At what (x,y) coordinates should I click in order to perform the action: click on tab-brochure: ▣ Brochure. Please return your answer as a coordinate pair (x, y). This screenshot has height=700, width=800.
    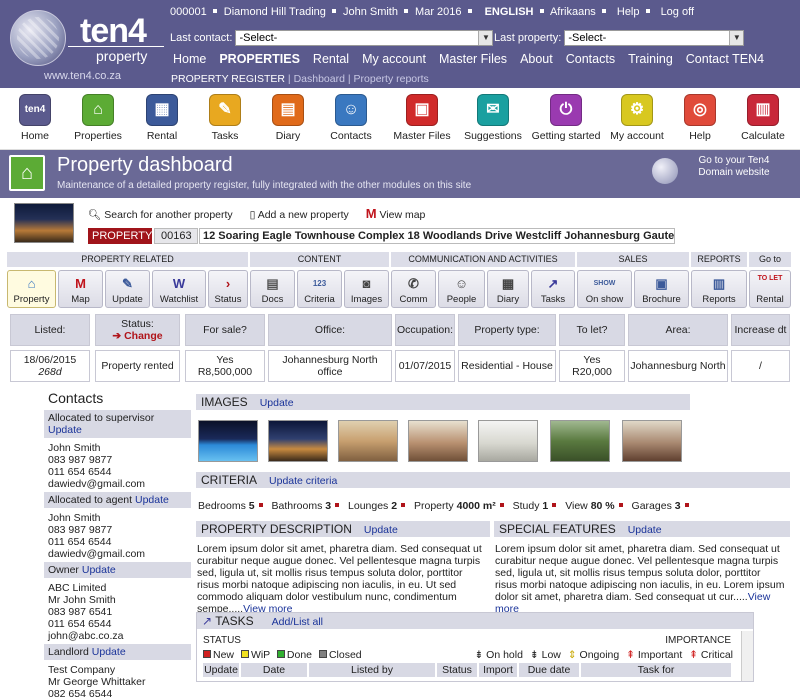
    Looking at the image, I should click on (661, 289).